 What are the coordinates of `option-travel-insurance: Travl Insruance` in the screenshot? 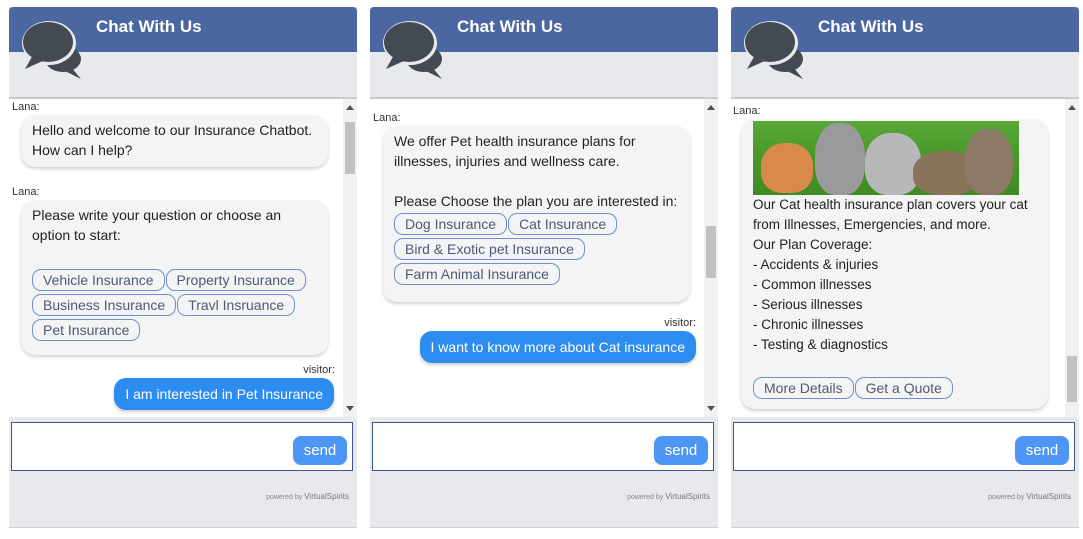 It's located at (236, 305).